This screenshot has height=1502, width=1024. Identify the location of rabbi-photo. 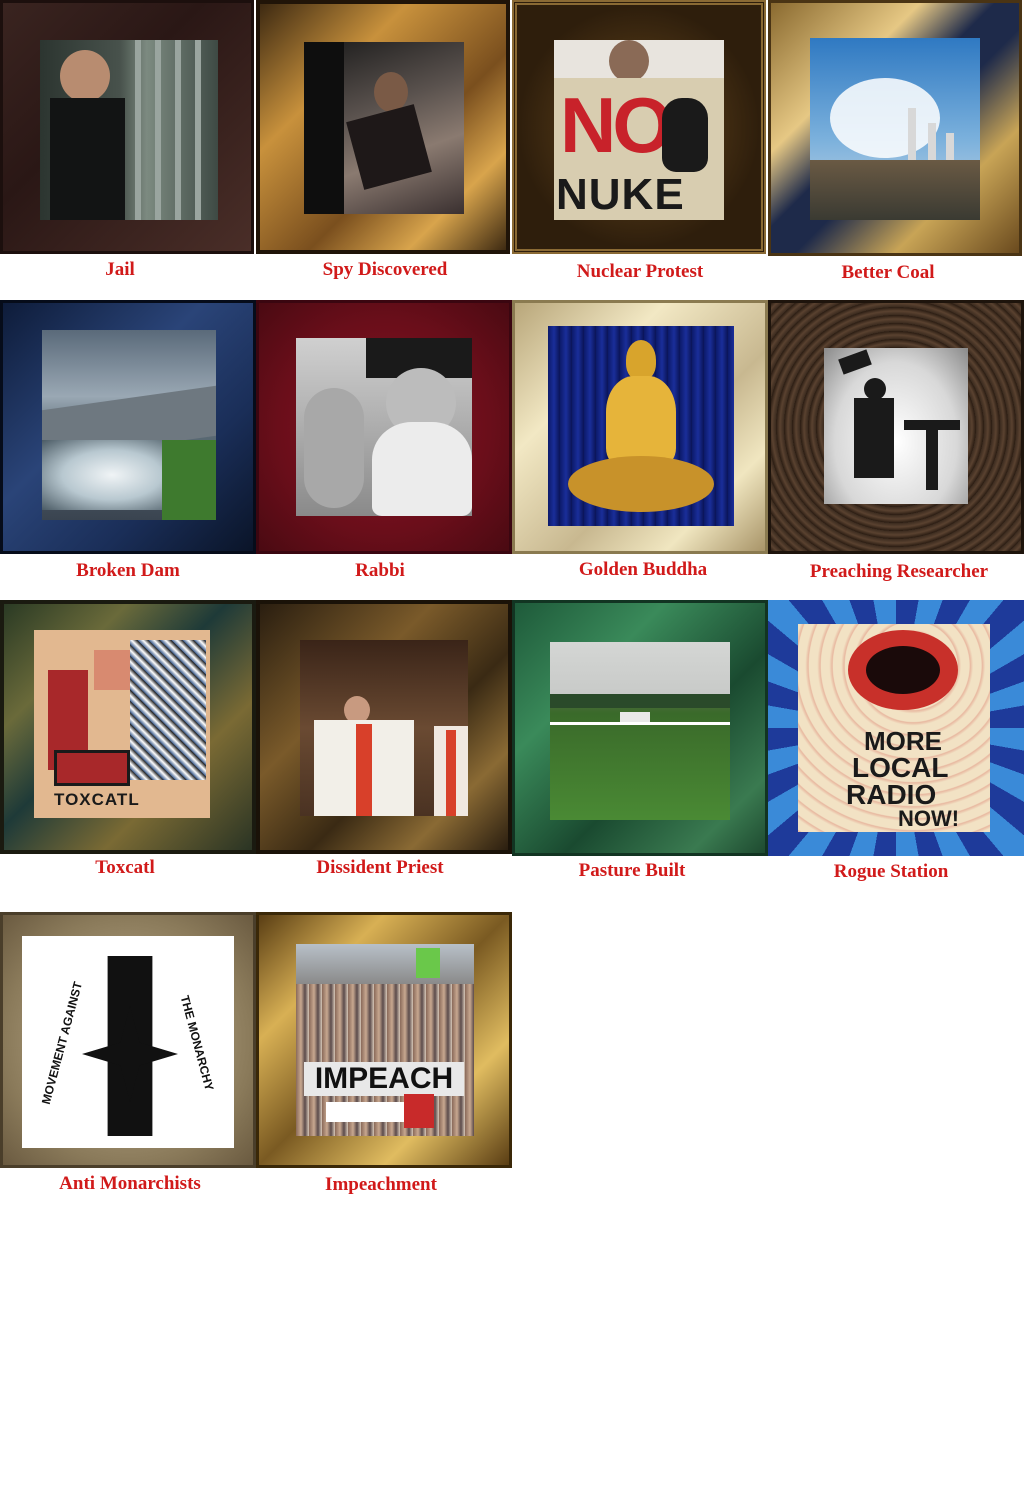
(384, 427).